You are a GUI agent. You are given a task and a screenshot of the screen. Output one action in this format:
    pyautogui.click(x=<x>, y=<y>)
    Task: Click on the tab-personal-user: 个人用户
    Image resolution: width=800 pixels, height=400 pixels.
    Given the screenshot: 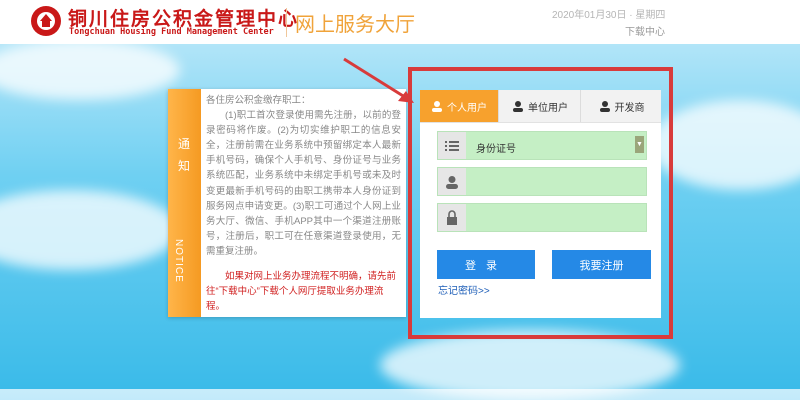 What is the action you would take?
    pyautogui.click(x=459, y=106)
    